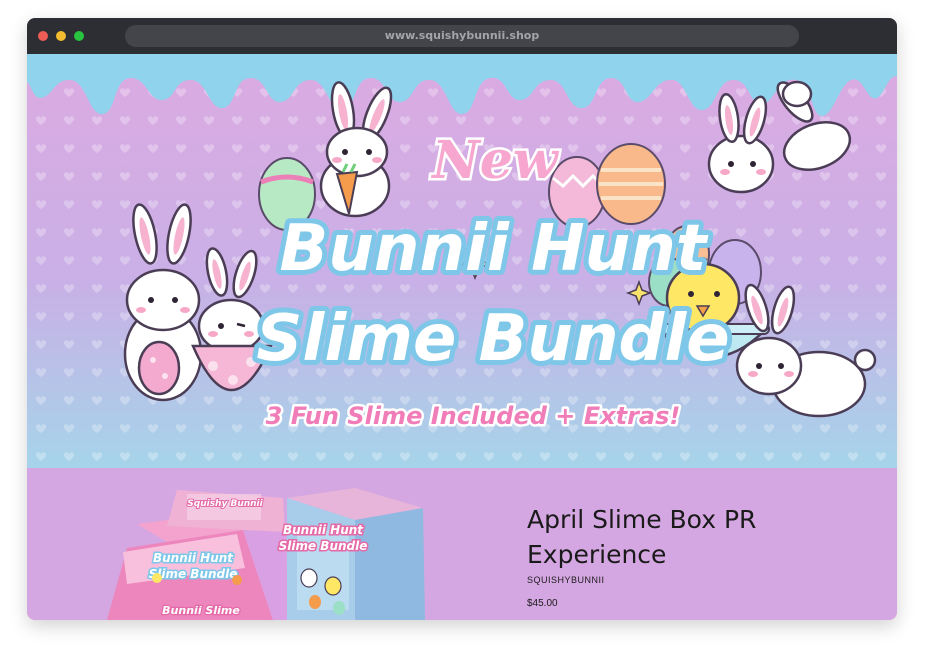  Describe the element at coordinates (494, 249) in the screenshot. I see `hero-title-line1: Bunnii Hunt` at that location.